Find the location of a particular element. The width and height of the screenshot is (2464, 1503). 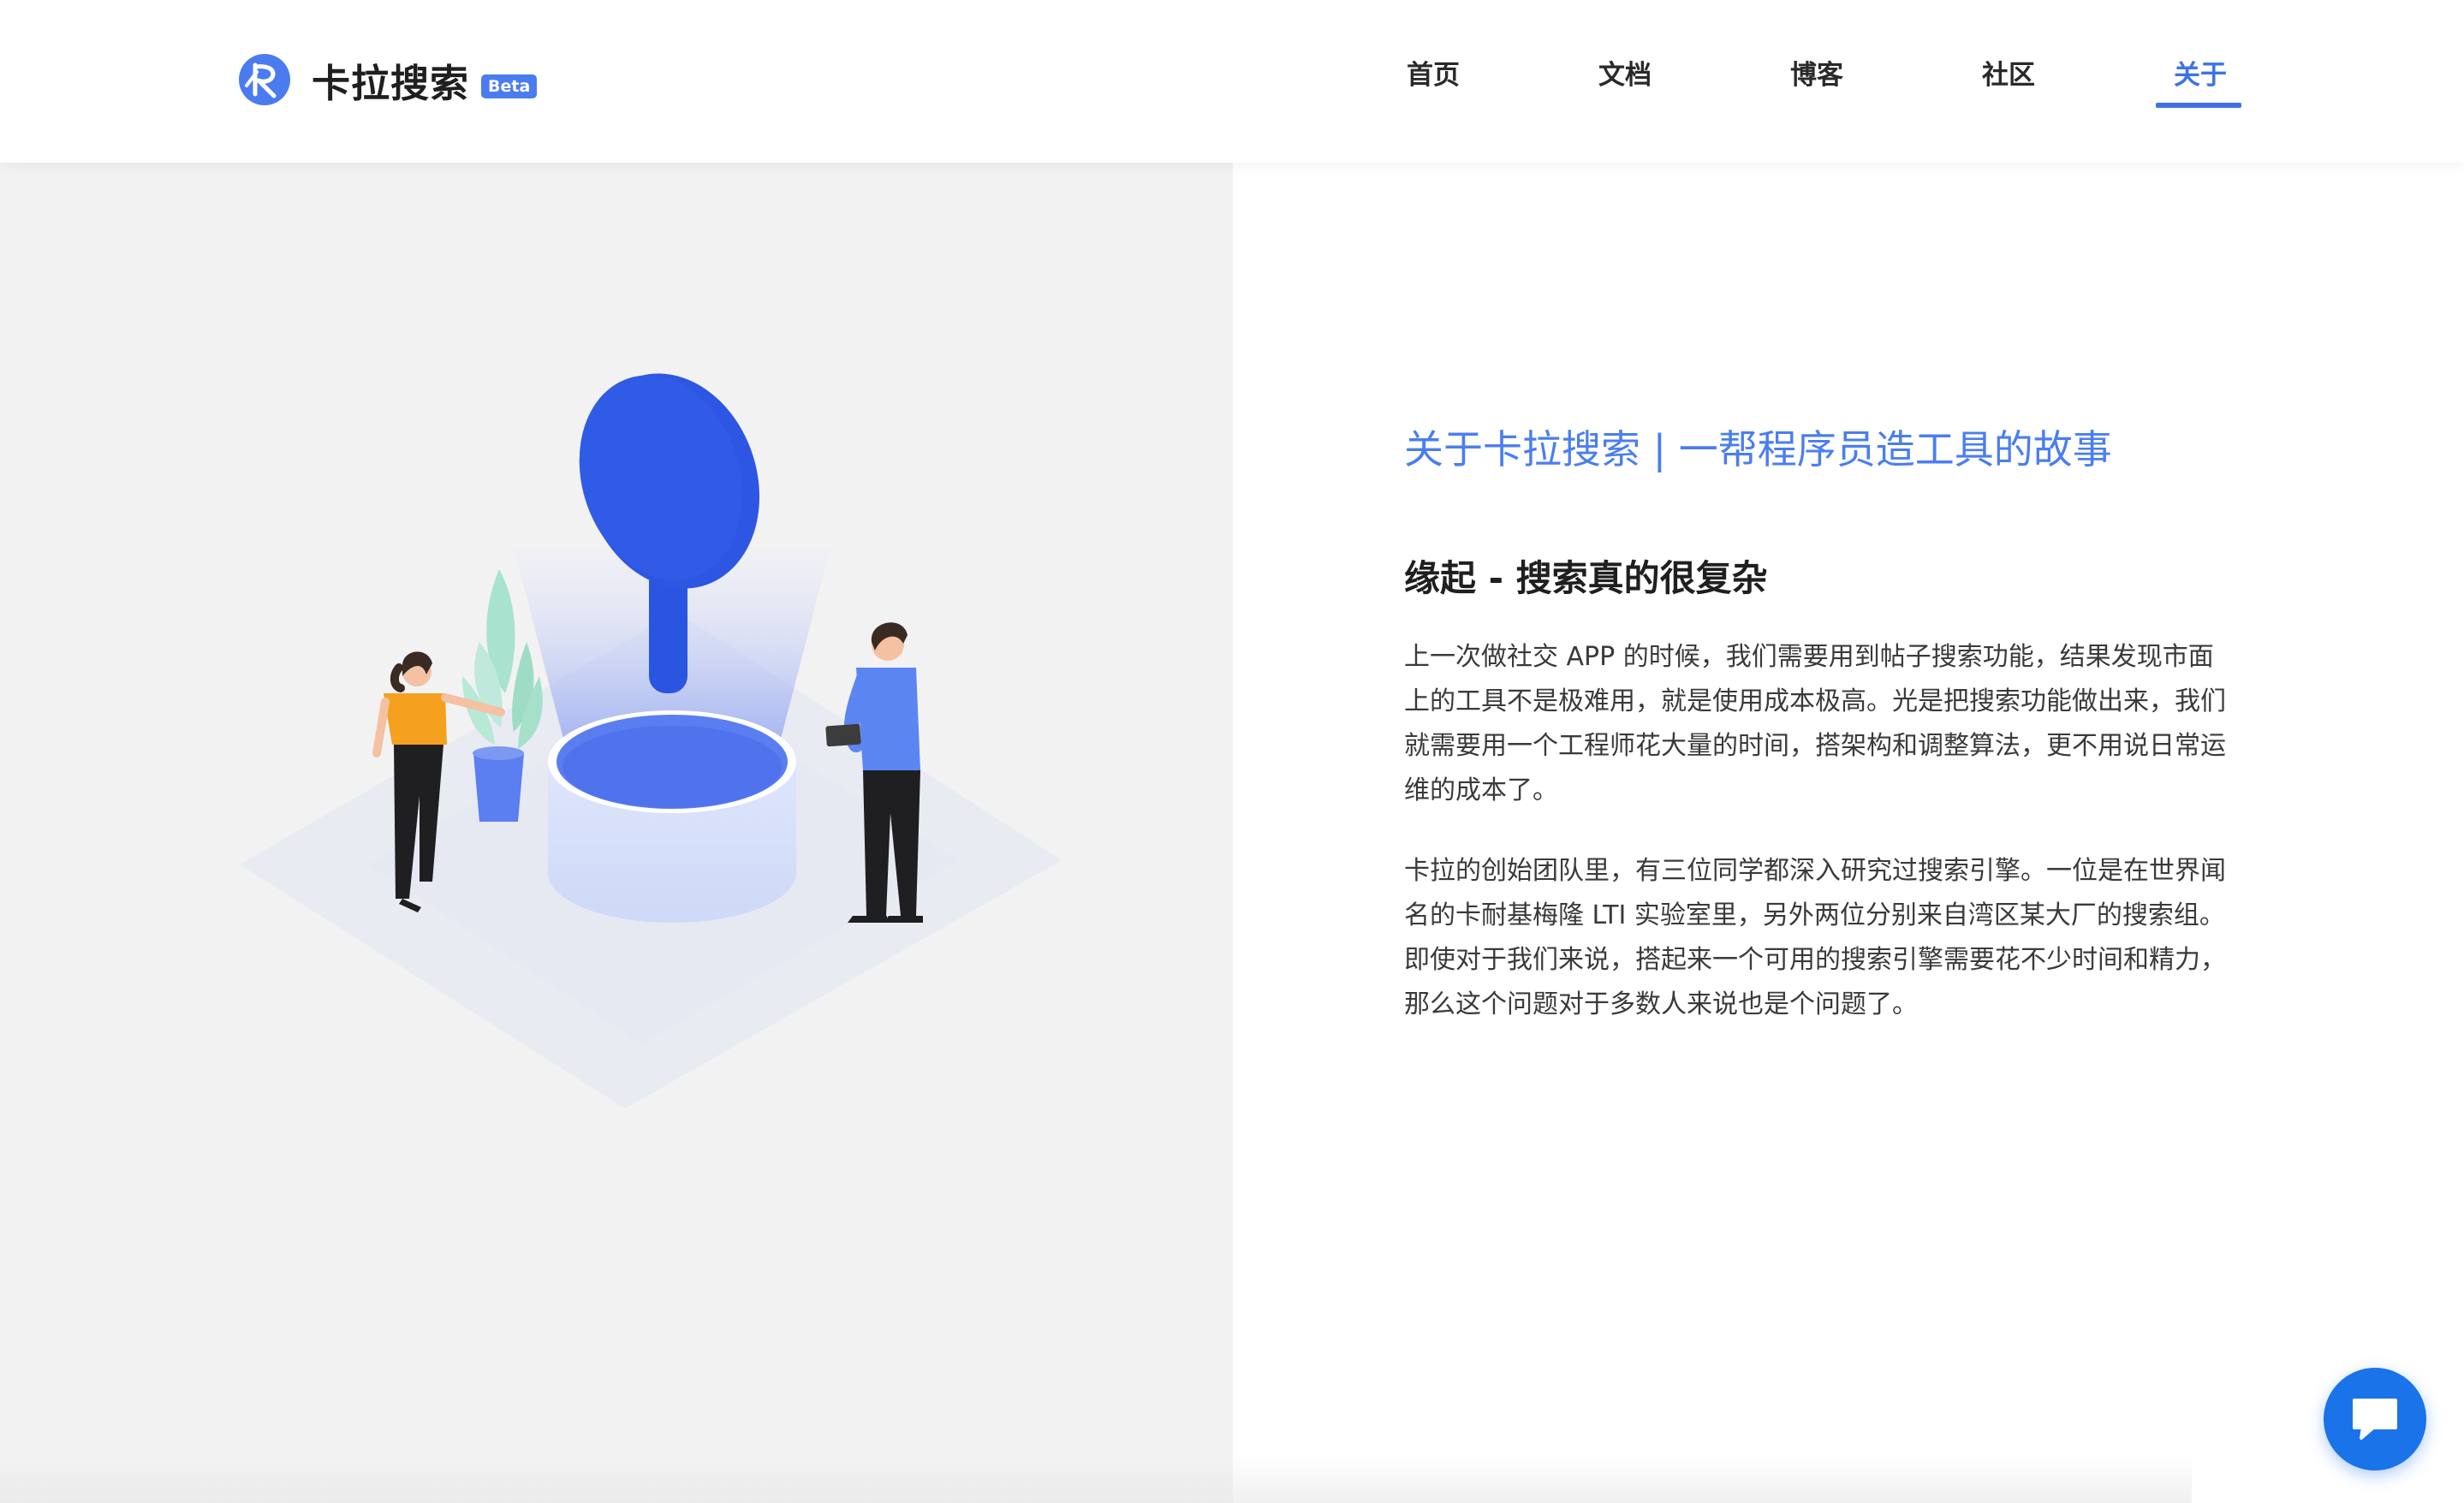

brand-link: 卡拉搜索 Beta is located at coordinates (388, 80).